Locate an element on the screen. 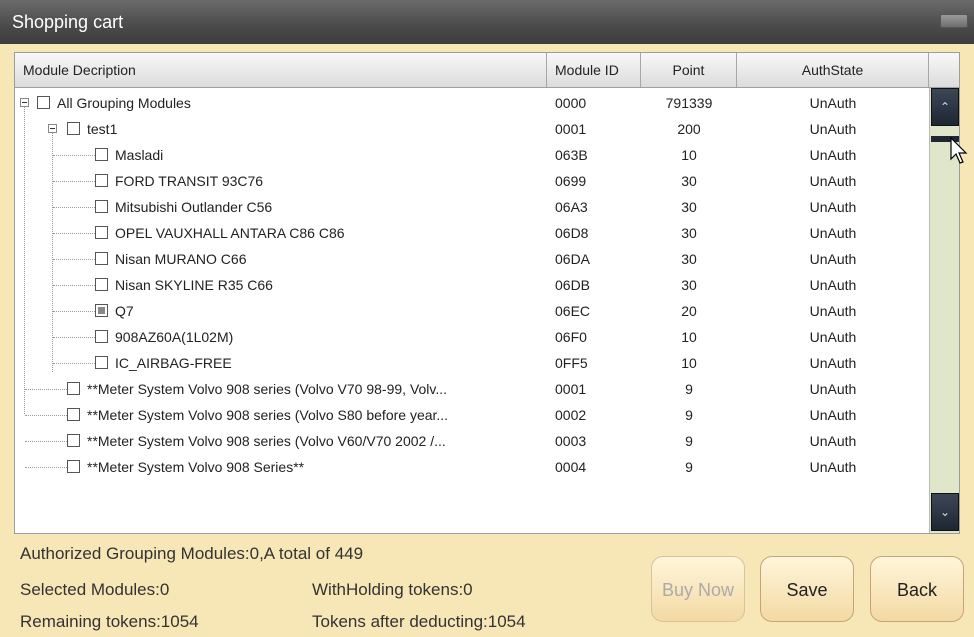  table-row: test1 0001 200 UnAuth is located at coordinates (472, 129).